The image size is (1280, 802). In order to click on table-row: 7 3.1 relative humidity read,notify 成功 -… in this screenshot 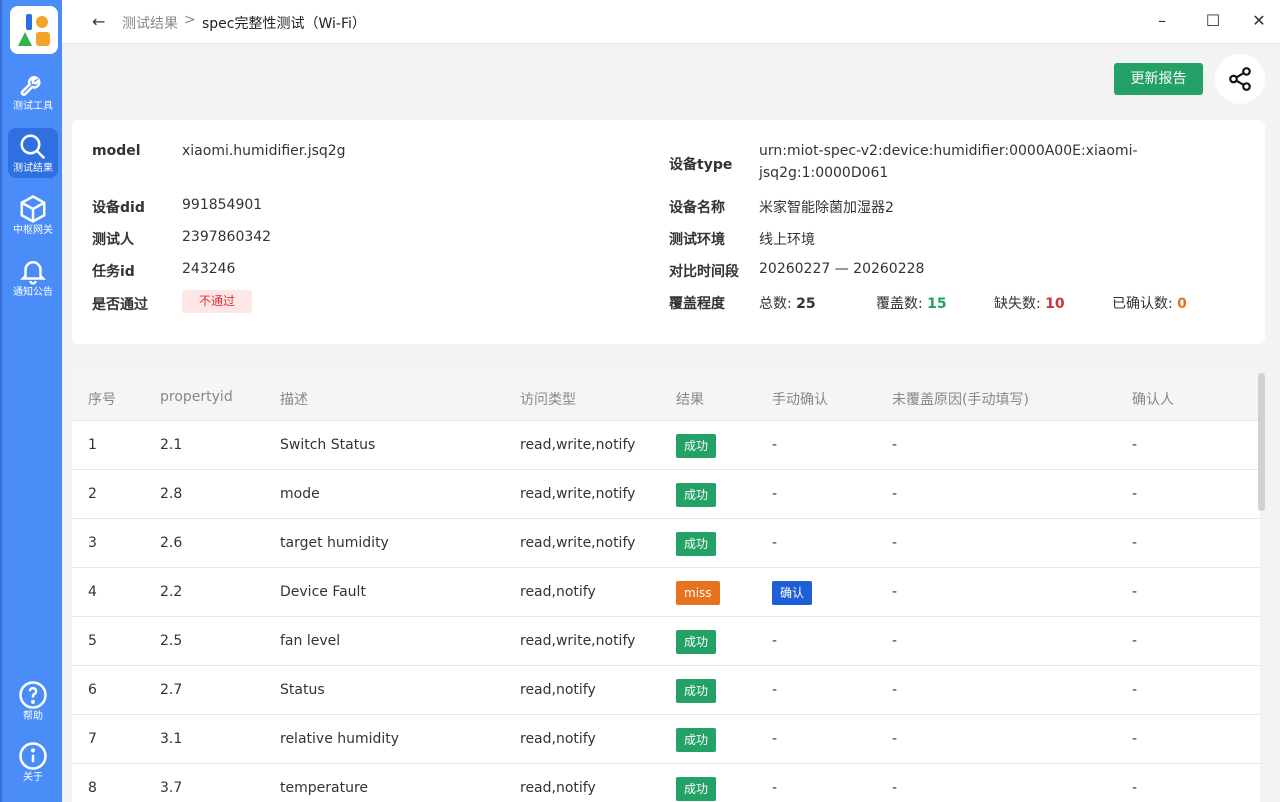, I will do `click(666, 739)`.